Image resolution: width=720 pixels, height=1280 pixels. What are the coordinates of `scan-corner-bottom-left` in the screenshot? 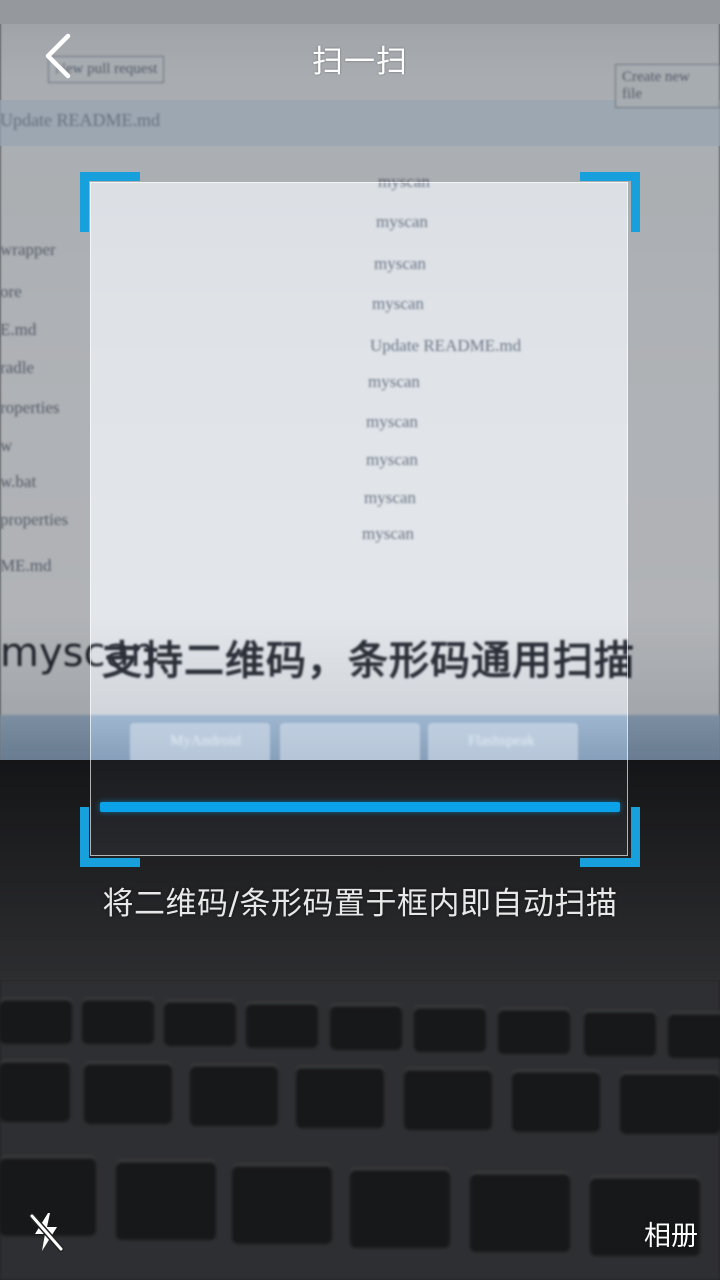 It's located at (110, 837).